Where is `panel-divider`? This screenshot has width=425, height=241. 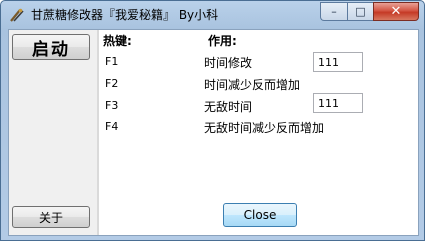
panel-divider is located at coordinates (98, 132).